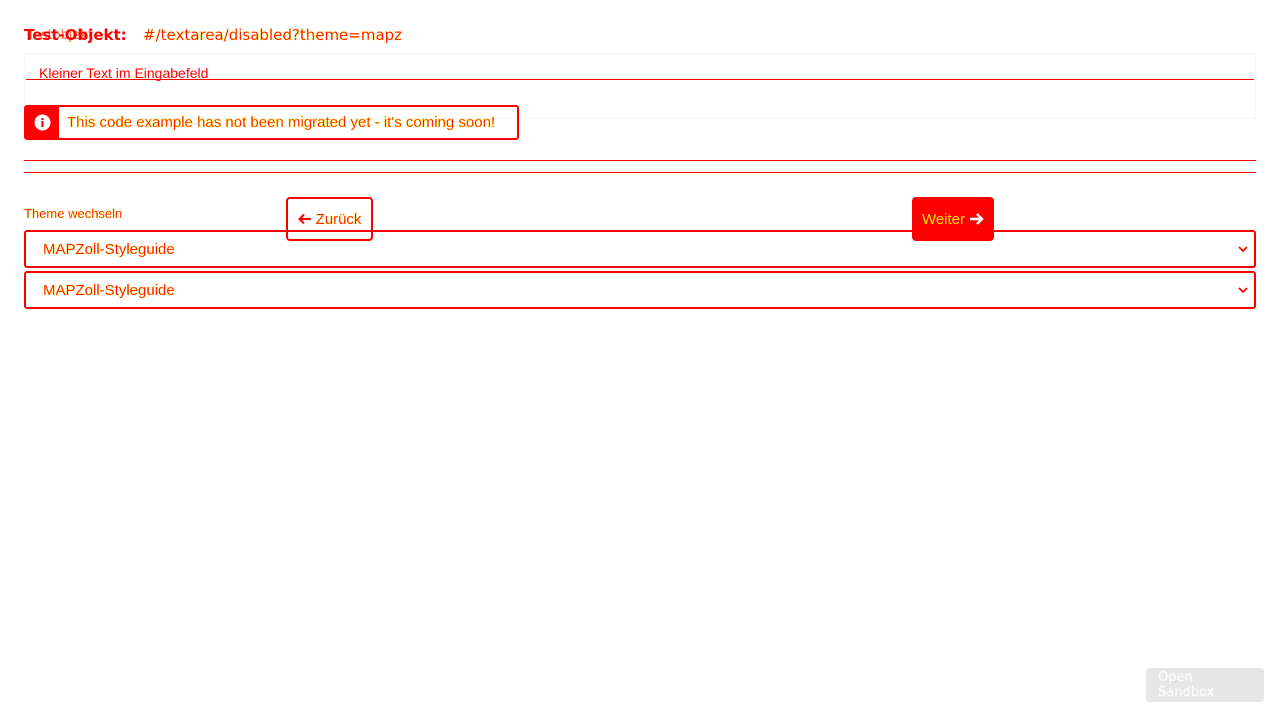 This screenshot has height=720, width=1280. What do you see at coordinates (640, 290) in the screenshot?
I see `theme-select-secondary: MAPZoll-Styleguide` at bounding box center [640, 290].